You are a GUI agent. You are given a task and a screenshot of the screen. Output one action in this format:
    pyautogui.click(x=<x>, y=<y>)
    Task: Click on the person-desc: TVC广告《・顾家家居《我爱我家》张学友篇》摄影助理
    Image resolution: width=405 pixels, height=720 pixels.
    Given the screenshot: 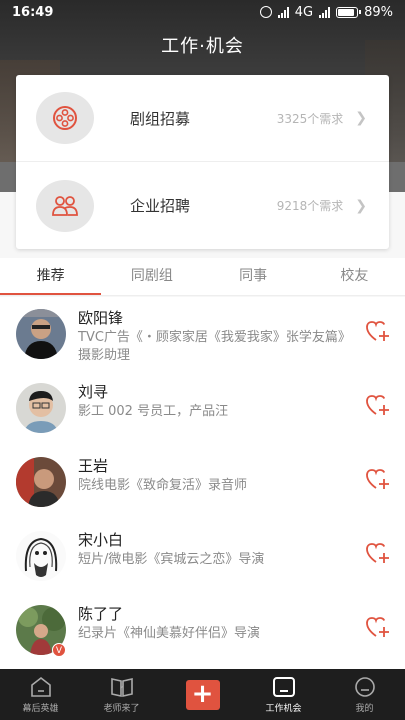 What is the action you would take?
    pyautogui.click(x=214, y=346)
    